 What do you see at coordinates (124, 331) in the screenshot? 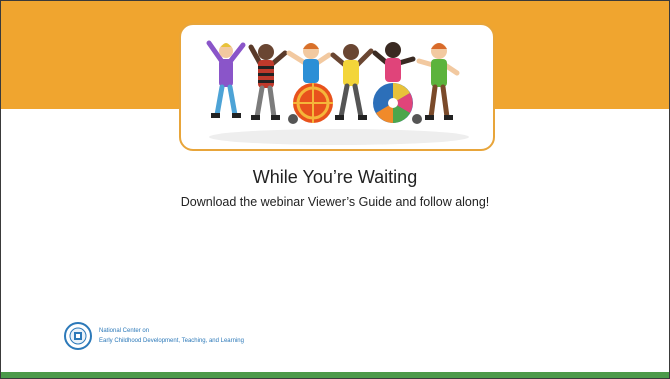
I see `logo-text-line-1: National Center on` at bounding box center [124, 331].